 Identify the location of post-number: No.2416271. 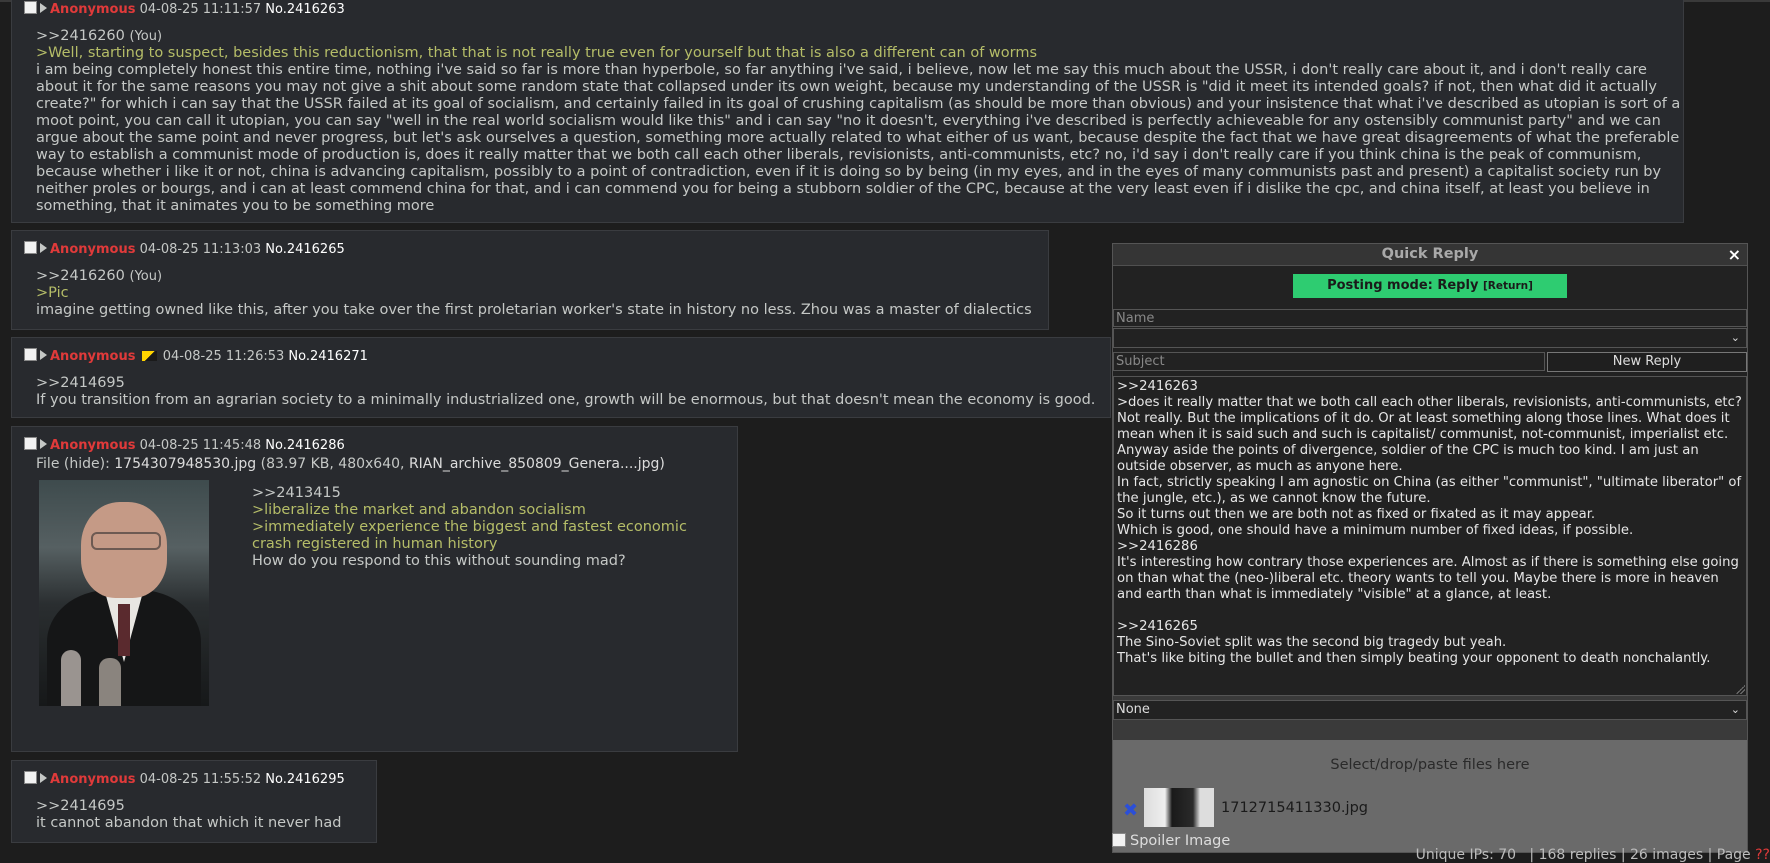
(327, 356).